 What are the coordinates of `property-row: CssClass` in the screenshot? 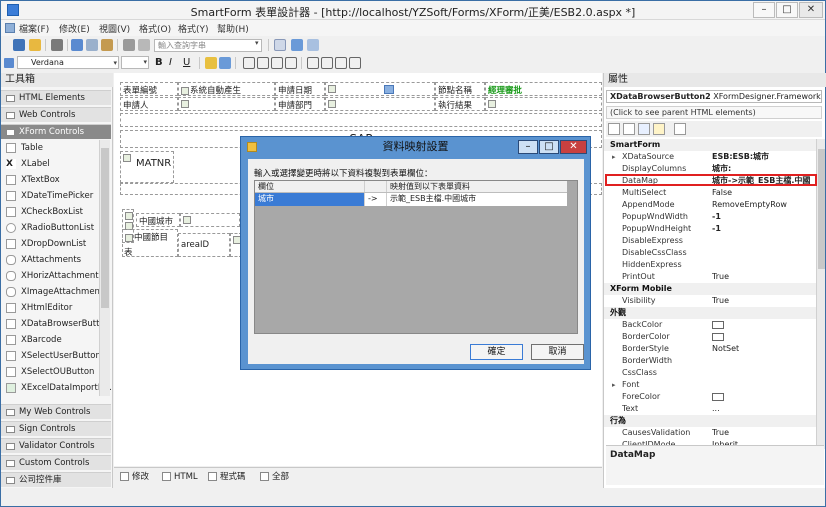 It's located at (710, 373).